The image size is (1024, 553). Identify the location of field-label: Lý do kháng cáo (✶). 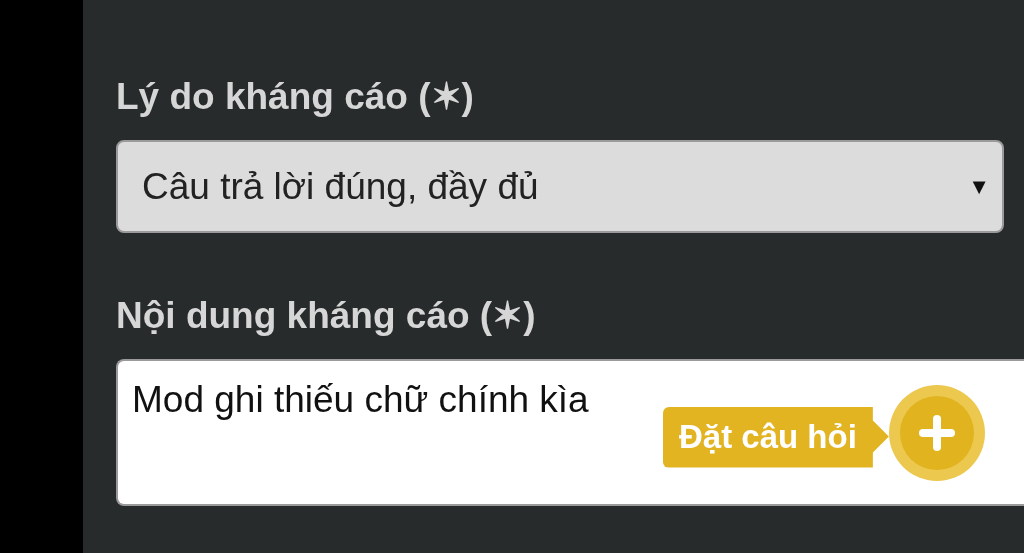
(295, 97).